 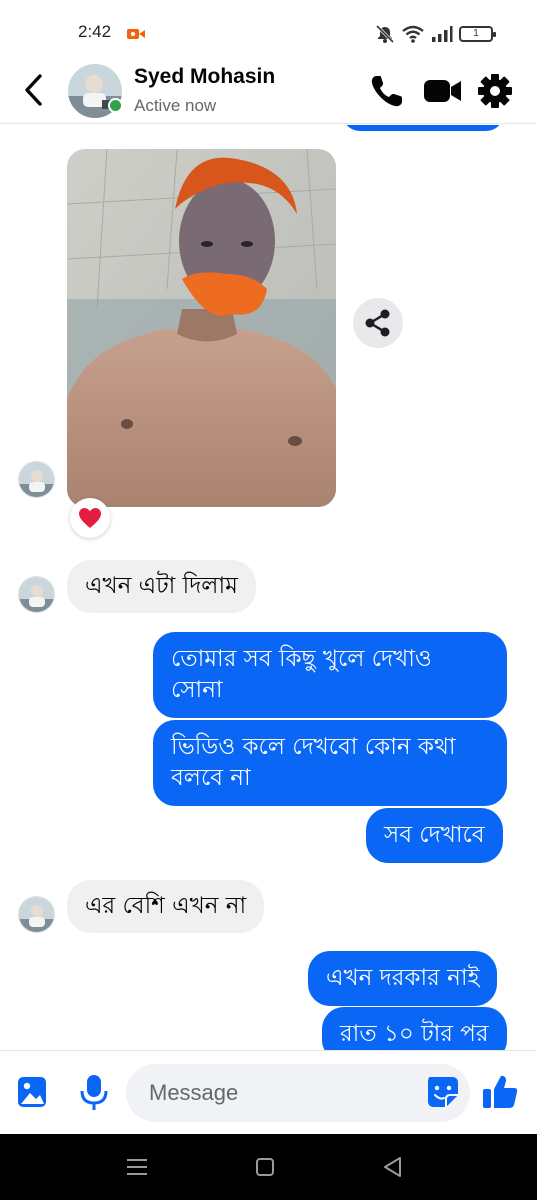 What do you see at coordinates (265, 1167) in the screenshot?
I see `home-icon` at bounding box center [265, 1167].